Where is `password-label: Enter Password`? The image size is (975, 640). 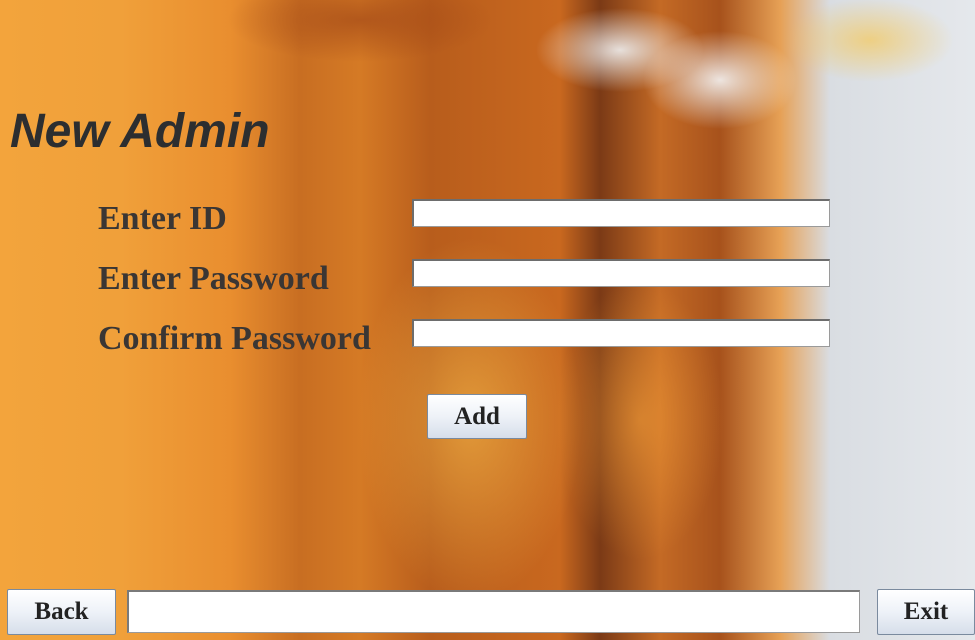 password-label: Enter Password is located at coordinates (213, 278).